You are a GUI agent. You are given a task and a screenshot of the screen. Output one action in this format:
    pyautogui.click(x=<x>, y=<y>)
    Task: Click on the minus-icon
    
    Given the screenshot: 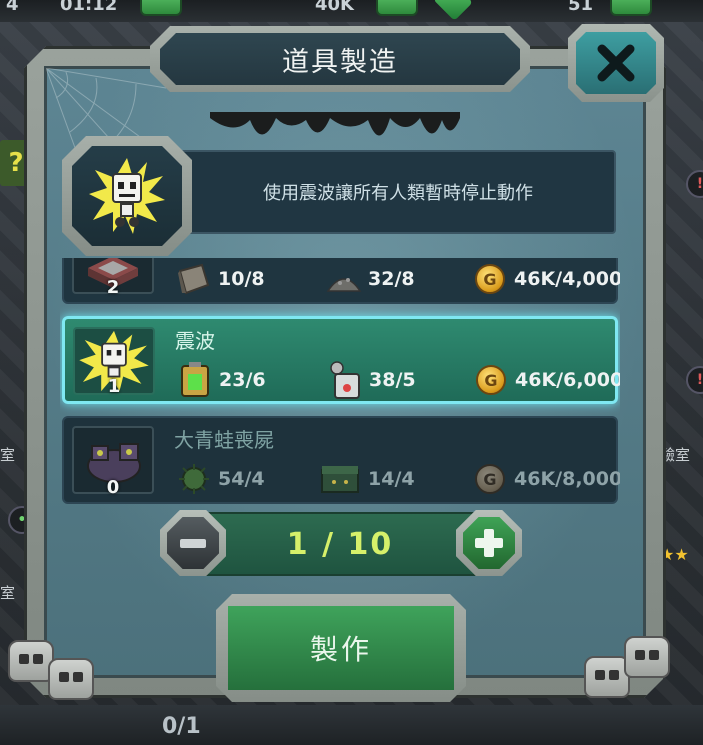 What is the action you would take?
    pyautogui.click(x=193, y=543)
    